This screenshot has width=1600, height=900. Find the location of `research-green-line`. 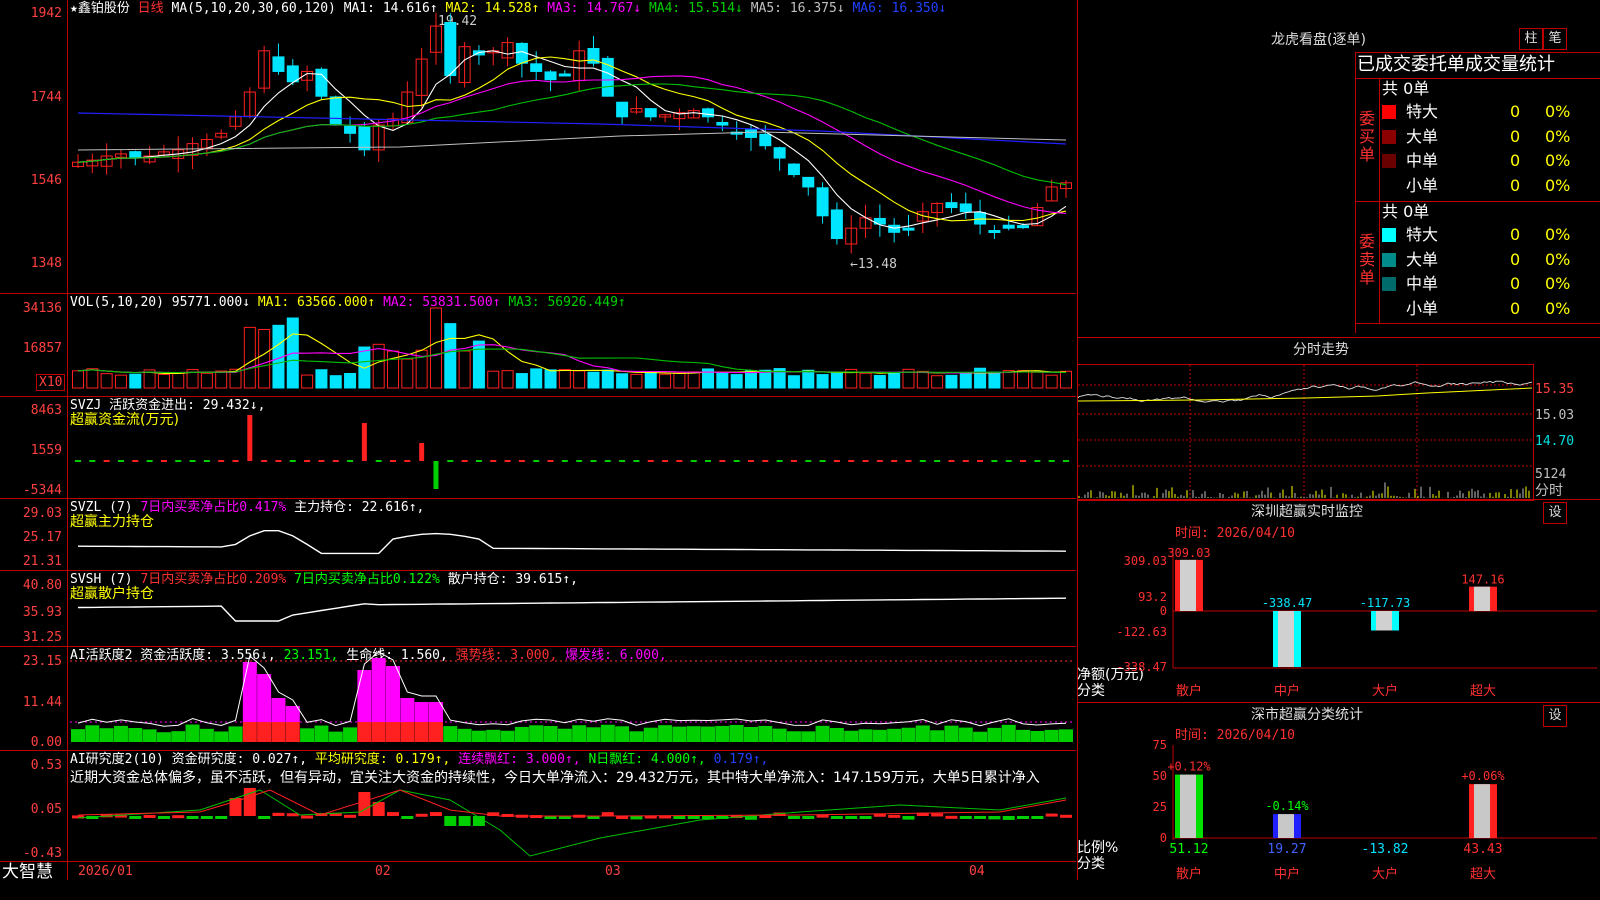

research-green-line is located at coordinates (572, 823).